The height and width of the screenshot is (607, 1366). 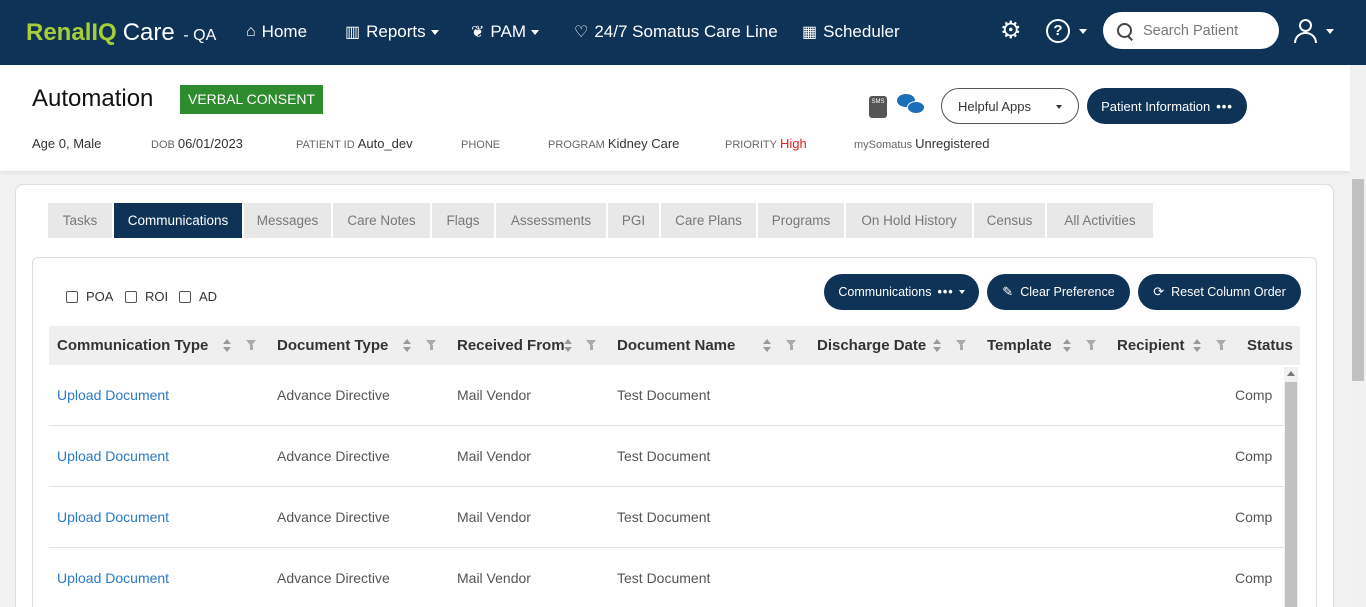 What do you see at coordinates (251, 31) in the screenshot?
I see `home-icon: ⌂` at bounding box center [251, 31].